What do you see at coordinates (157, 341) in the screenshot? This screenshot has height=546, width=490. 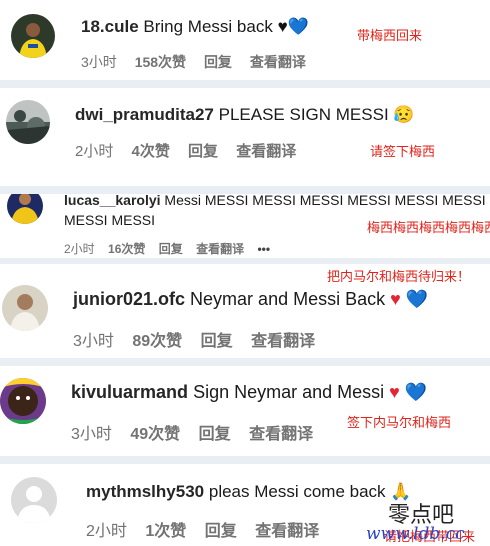 I see `like-count: 89次赞` at bounding box center [157, 341].